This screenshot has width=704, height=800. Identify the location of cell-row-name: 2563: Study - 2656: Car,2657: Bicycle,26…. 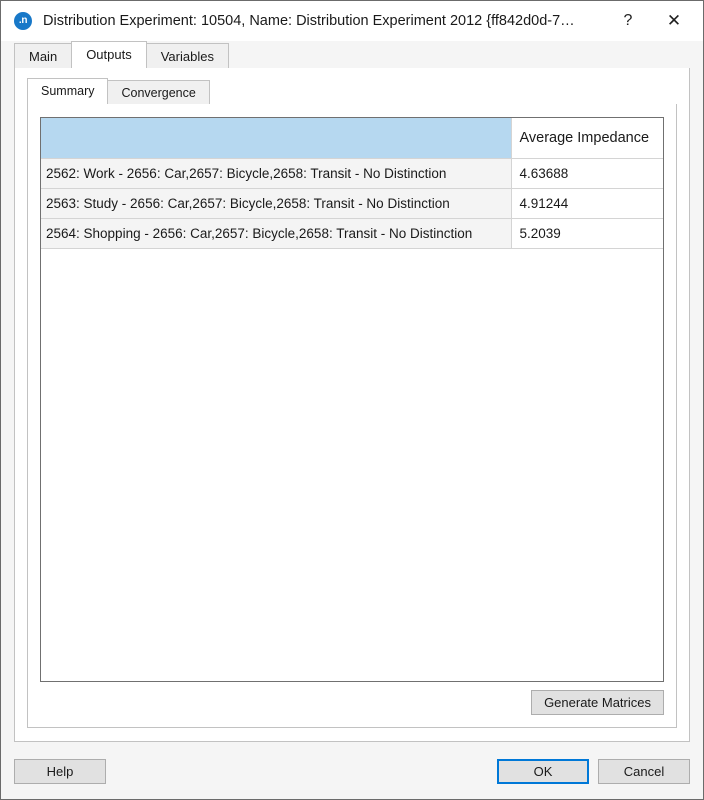
(276, 203).